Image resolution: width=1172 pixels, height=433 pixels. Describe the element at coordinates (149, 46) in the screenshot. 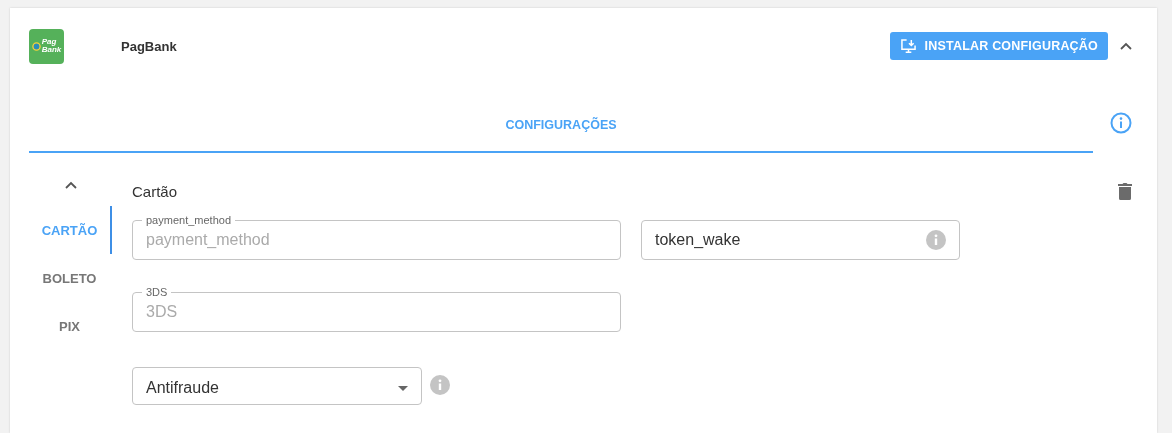

I see `app-title: PagBank` at that location.